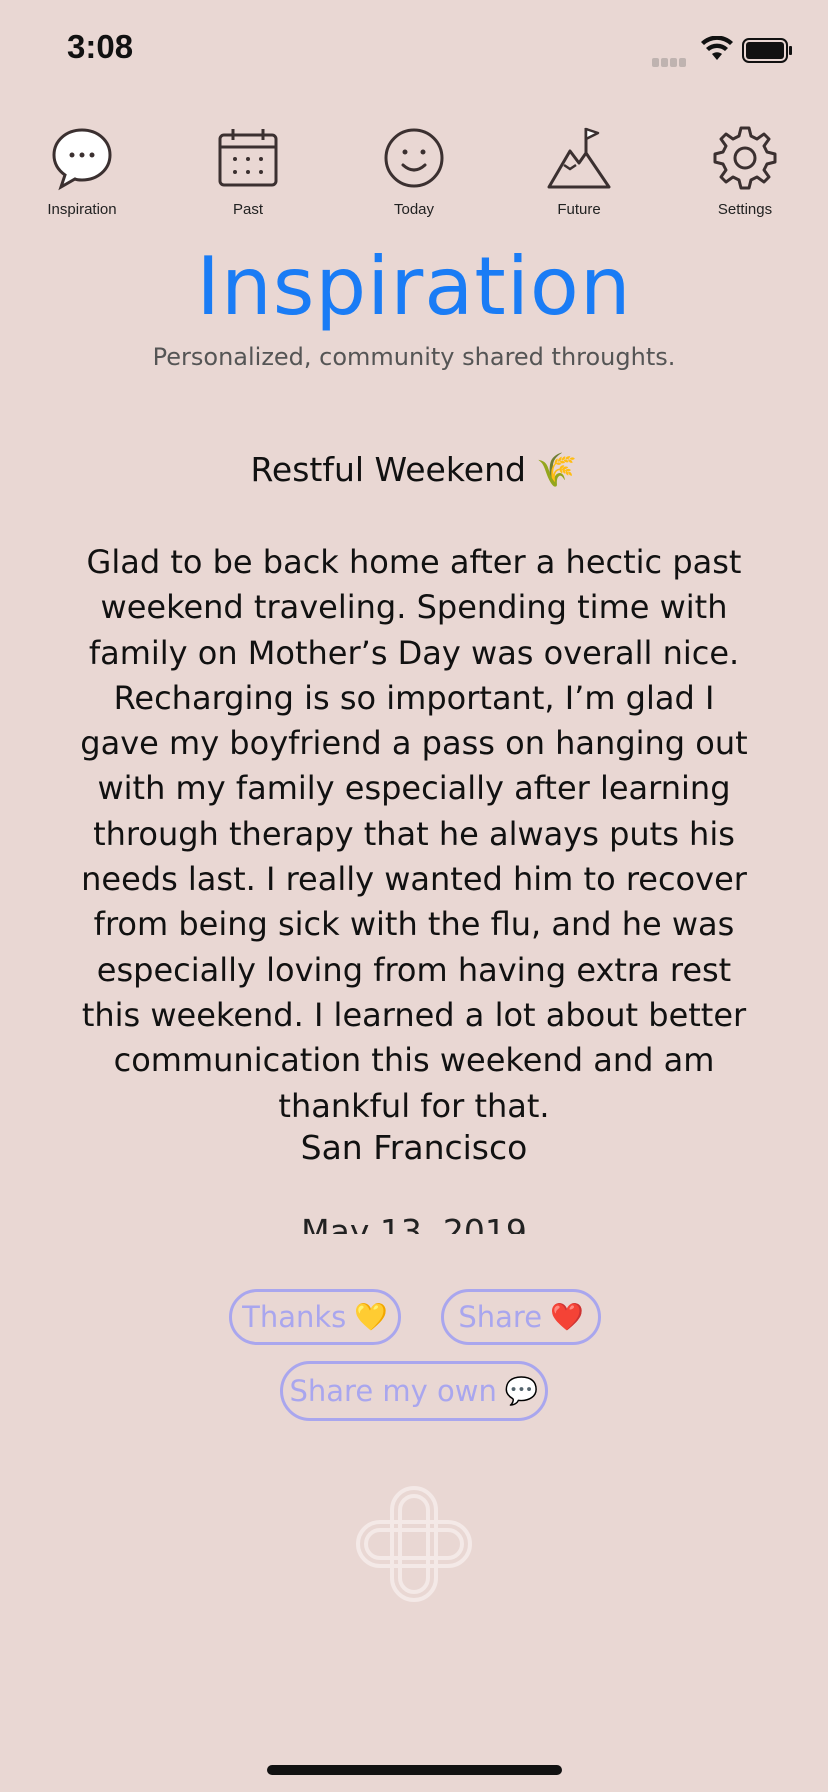 Image resolution: width=828 pixels, height=1792 pixels. What do you see at coordinates (371, 1317) in the screenshot?
I see `yellow-heart-icon: 💛` at bounding box center [371, 1317].